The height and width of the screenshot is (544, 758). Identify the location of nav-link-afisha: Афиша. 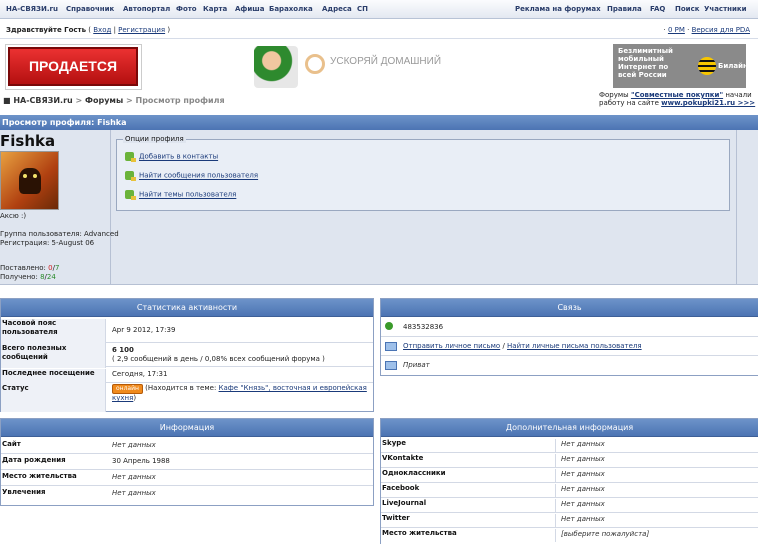
(249, 9).